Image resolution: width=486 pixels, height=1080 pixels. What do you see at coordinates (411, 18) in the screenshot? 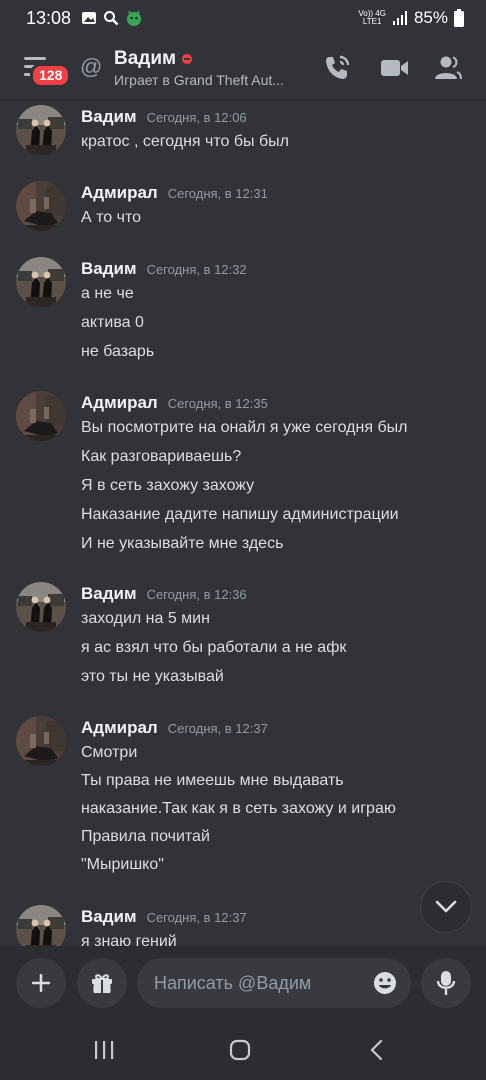
I see `status-right: Vo)) 4G LTE1 85%` at bounding box center [411, 18].